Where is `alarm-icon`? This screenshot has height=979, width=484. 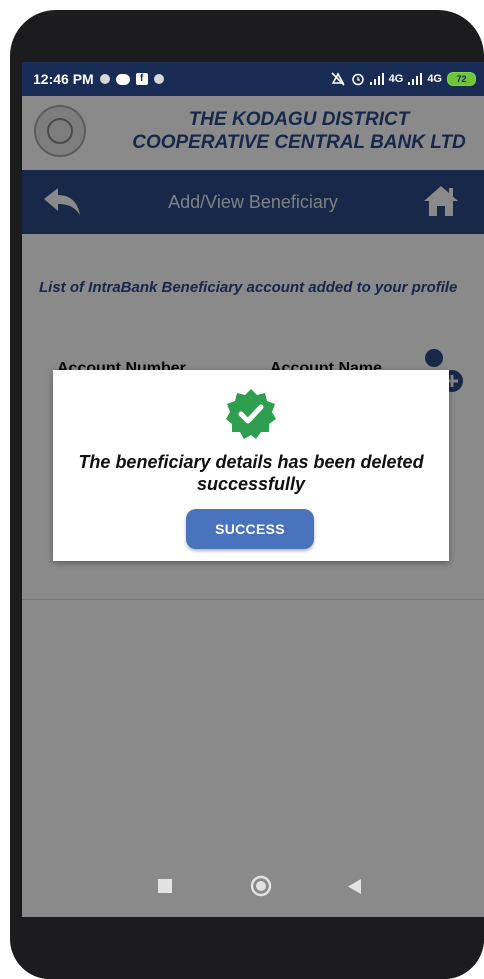
alarm-icon is located at coordinates (357, 79).